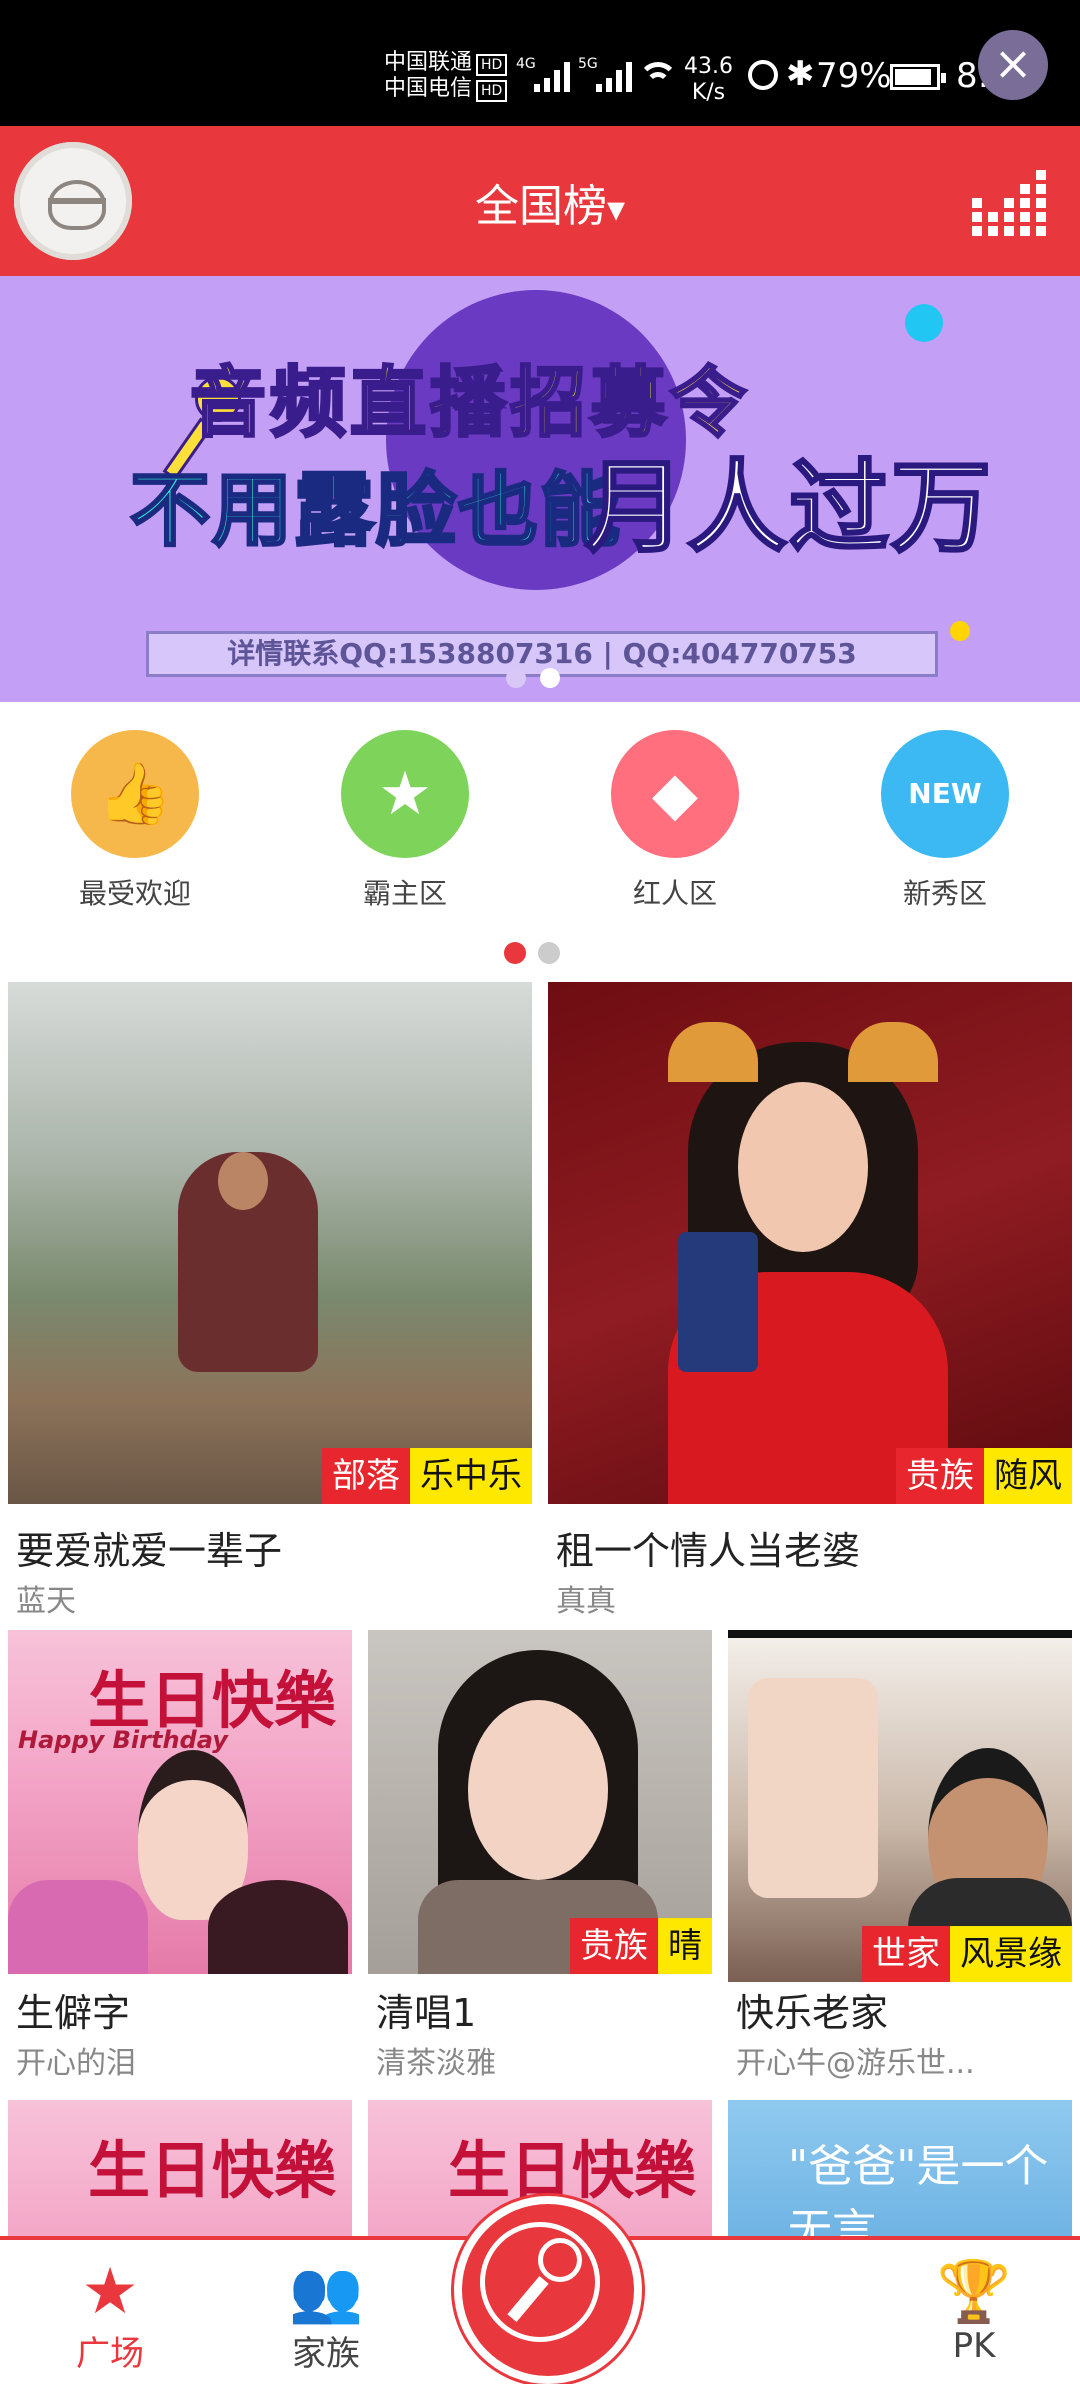 This screenshot has height=2384, width=1080. I want to click on room-cover-image: 贵族 随风, so click(810, 1243).